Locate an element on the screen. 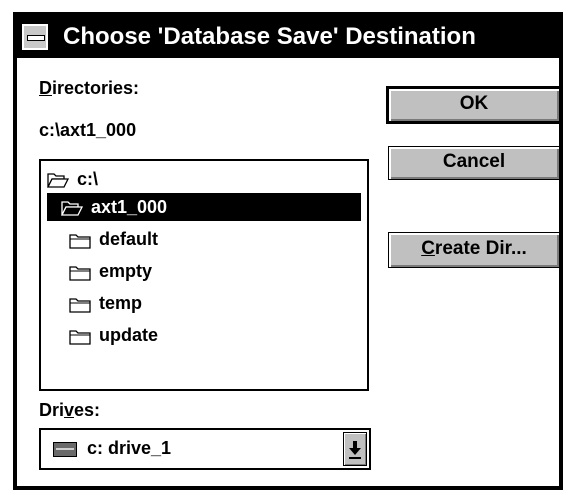 This screenshot has height=502, width=577. directory-item-label: default is located at coordinates (129, 239).